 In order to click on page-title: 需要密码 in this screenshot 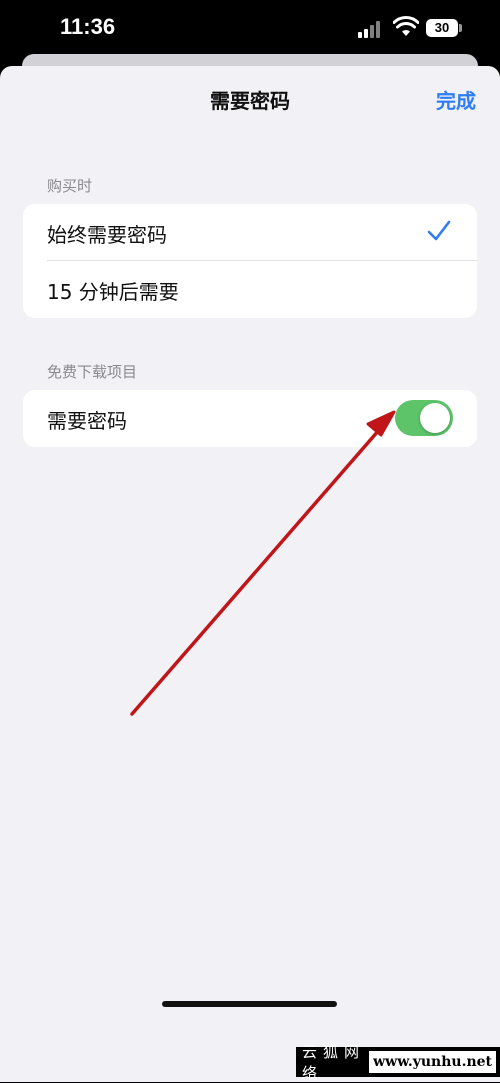, I will do `click(250, 101)`.